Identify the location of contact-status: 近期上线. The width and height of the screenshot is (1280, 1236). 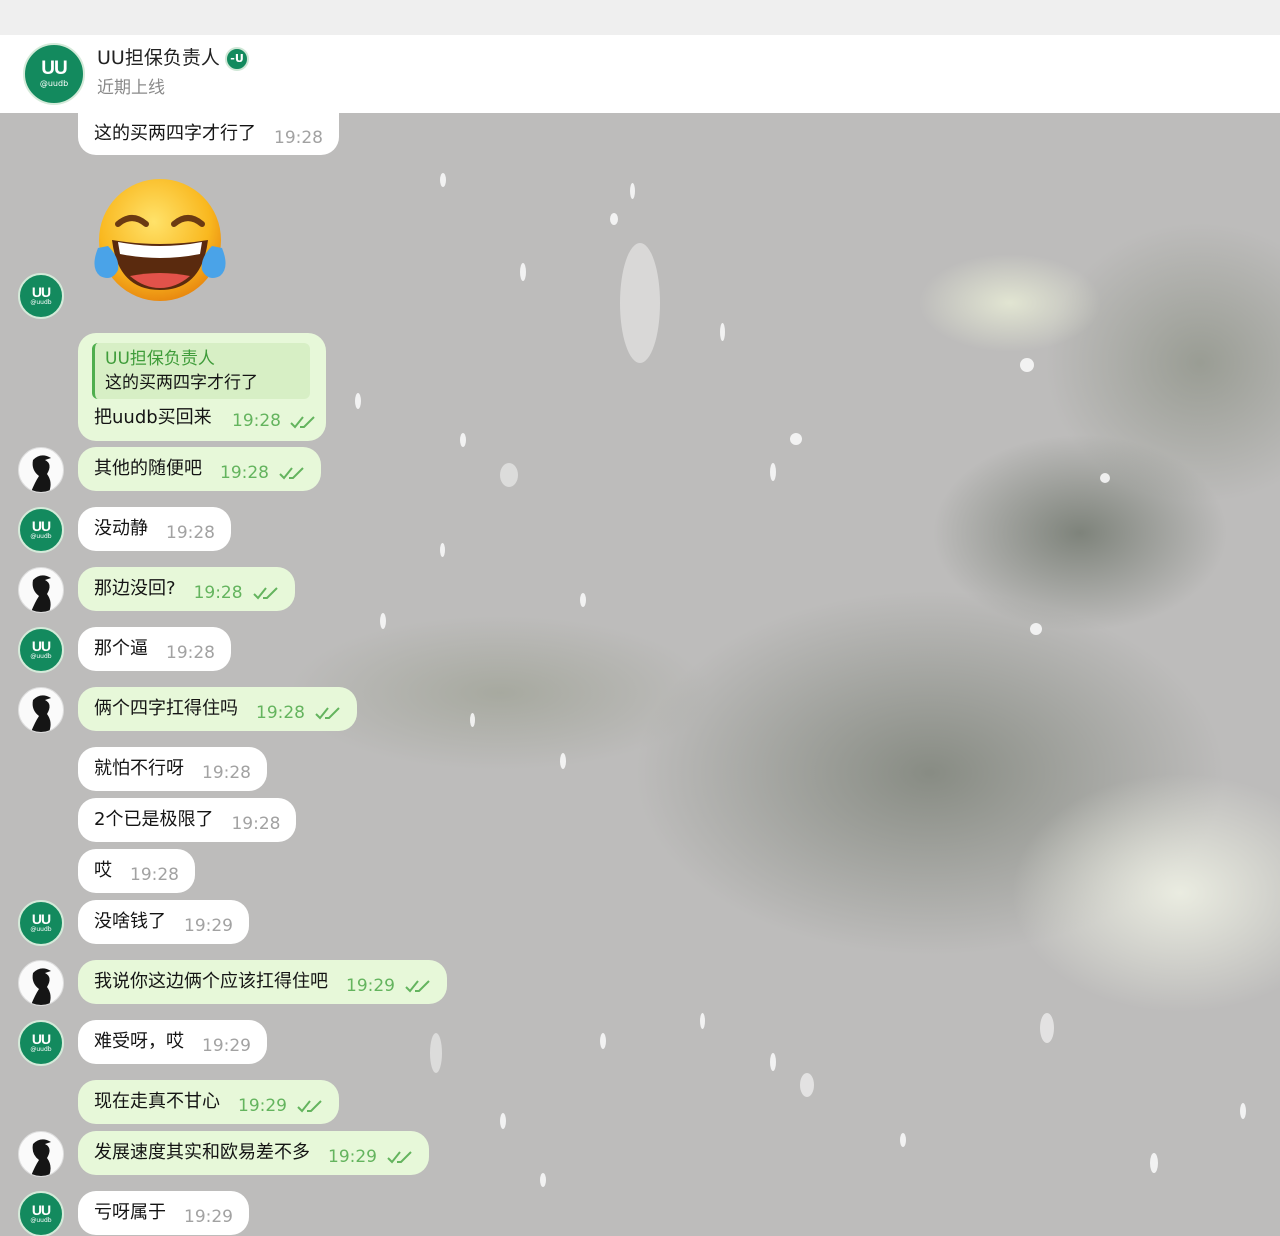
(131, 88).